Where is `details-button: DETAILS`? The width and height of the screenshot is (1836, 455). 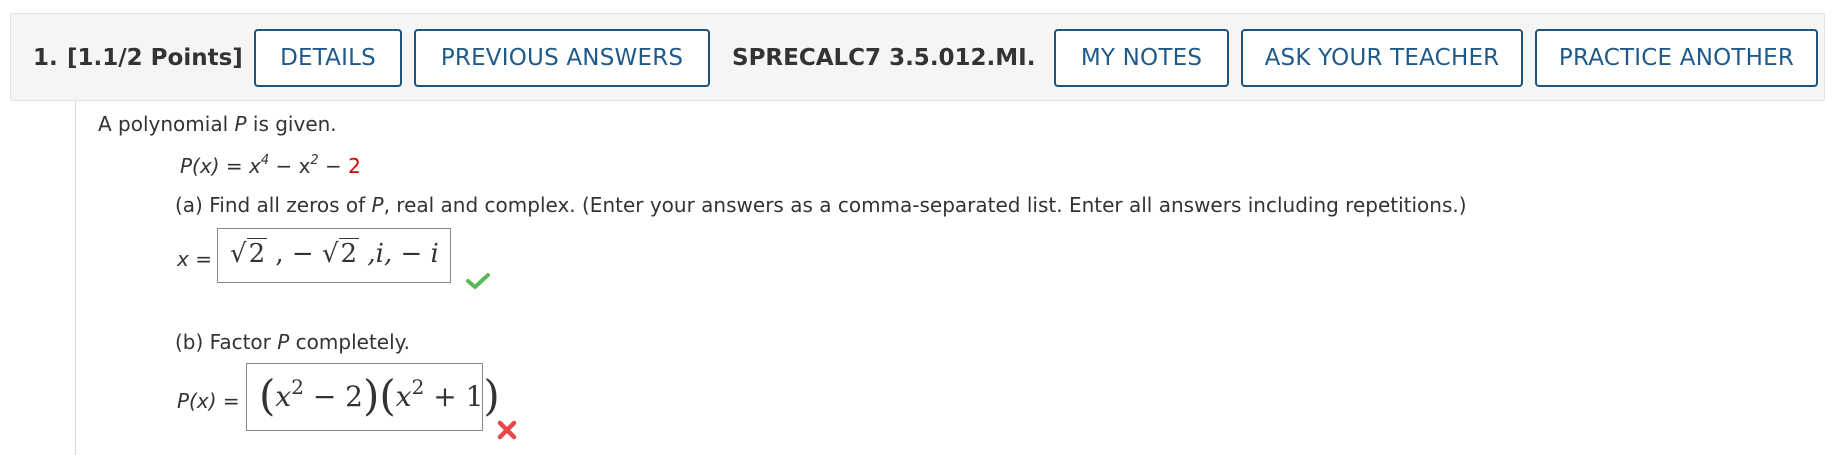
details-button: DETAILS is located at coordinates (328, 58).